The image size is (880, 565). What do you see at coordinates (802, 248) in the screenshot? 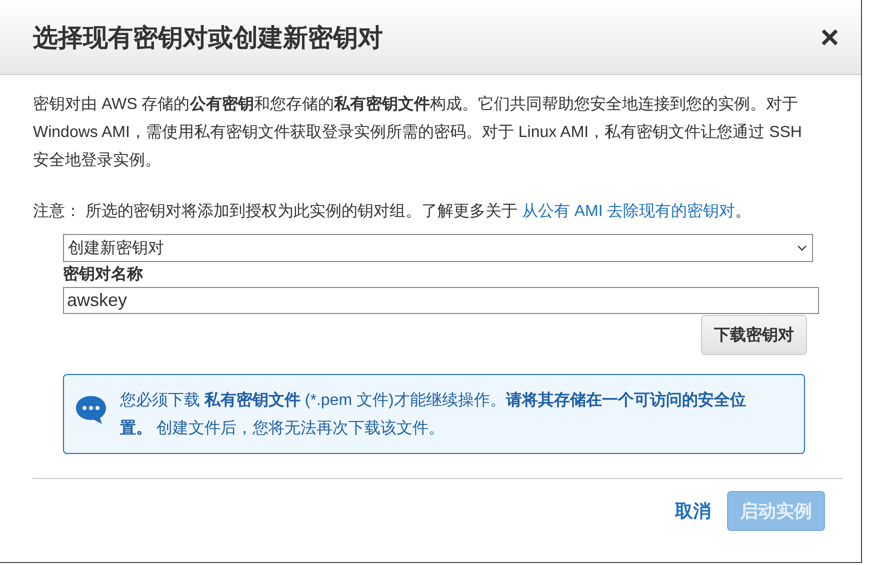
I see `chevron-down-icon` at bounding box center [802, 248].